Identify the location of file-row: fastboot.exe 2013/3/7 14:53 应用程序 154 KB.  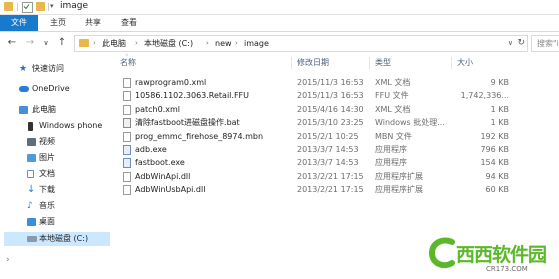
(336, 162).